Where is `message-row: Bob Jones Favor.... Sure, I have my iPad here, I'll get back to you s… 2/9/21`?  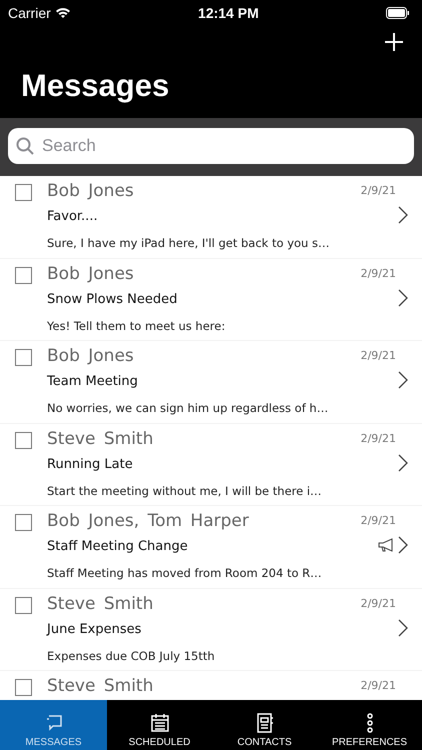 message-row: Bob Jones Favor.... Sure, I have my iPad here, I'll get back to you s… 2/9/21 is located at coordinates (211, 217).